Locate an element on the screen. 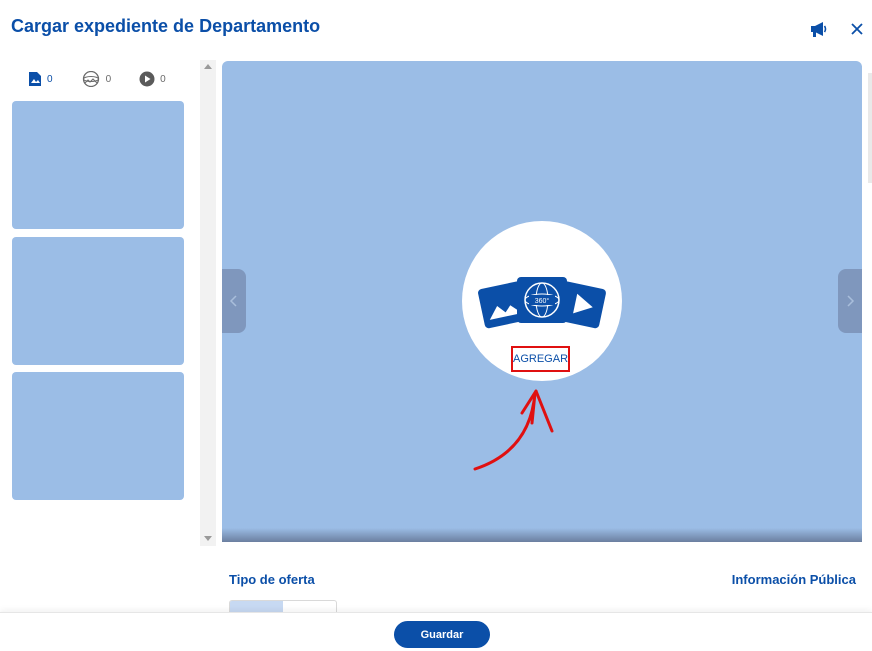 This screenshot has height=651, width=872. viewer-bottom-shade is located at coordinates (542, 535).